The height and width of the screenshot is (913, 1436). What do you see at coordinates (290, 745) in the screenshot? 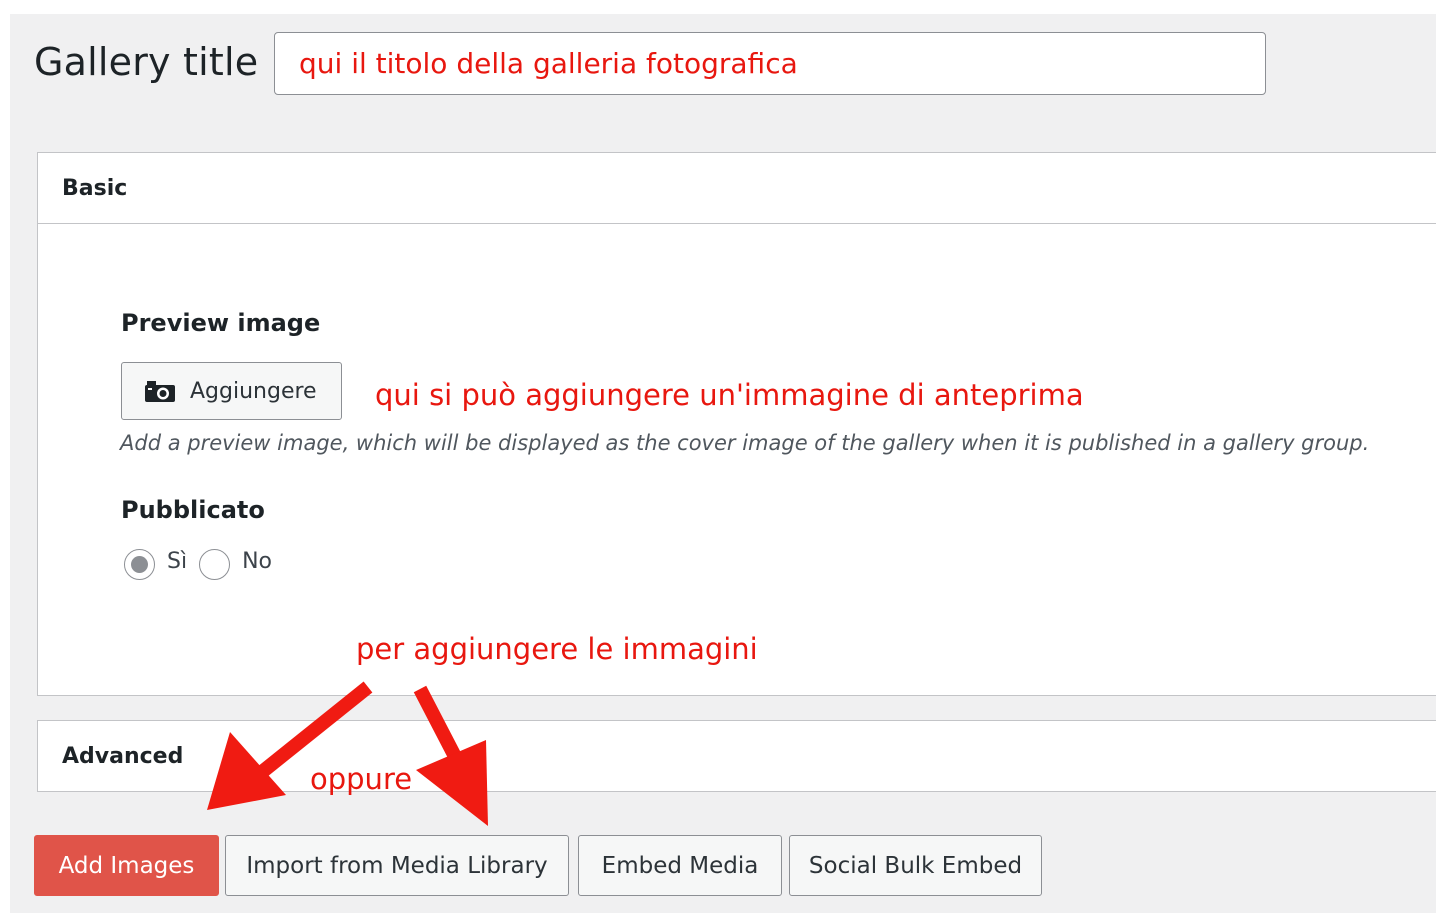
I see `arrow-left-icon` at bounding box center [290, 745].